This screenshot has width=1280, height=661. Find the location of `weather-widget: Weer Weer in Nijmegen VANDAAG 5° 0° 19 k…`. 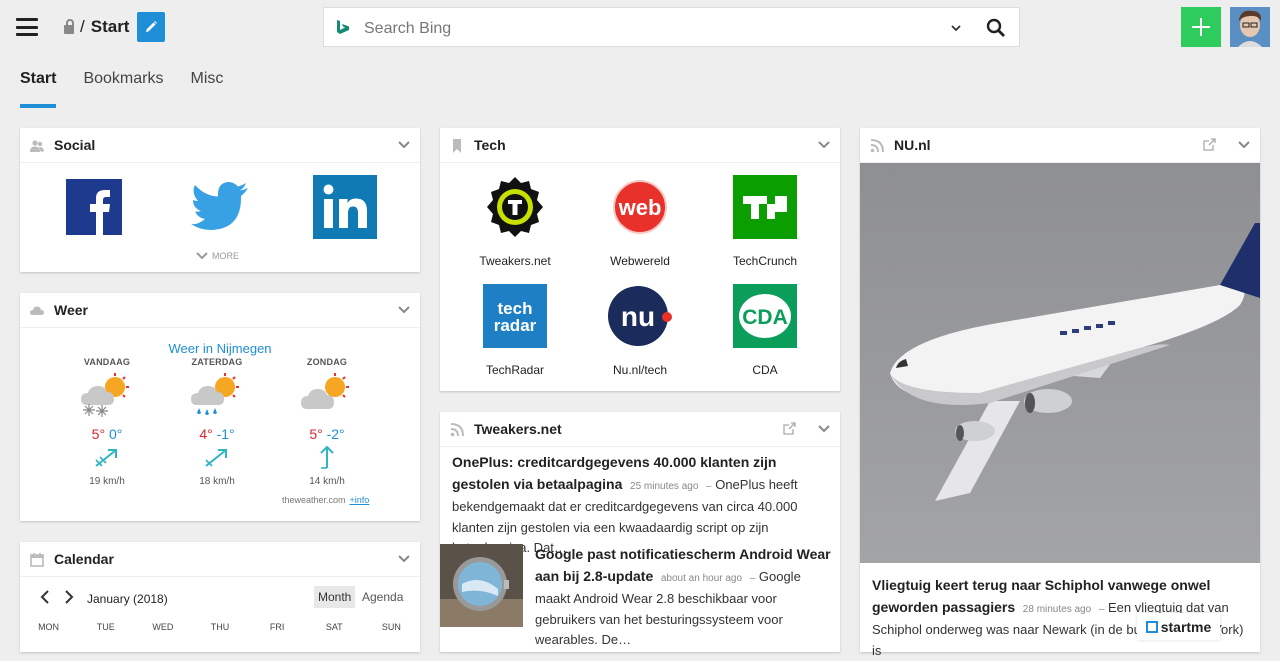

weather-widget: Weer Weer in Nijmegen VANDAAG 5° 0° 19 k… is located at coordinates (220, 407).